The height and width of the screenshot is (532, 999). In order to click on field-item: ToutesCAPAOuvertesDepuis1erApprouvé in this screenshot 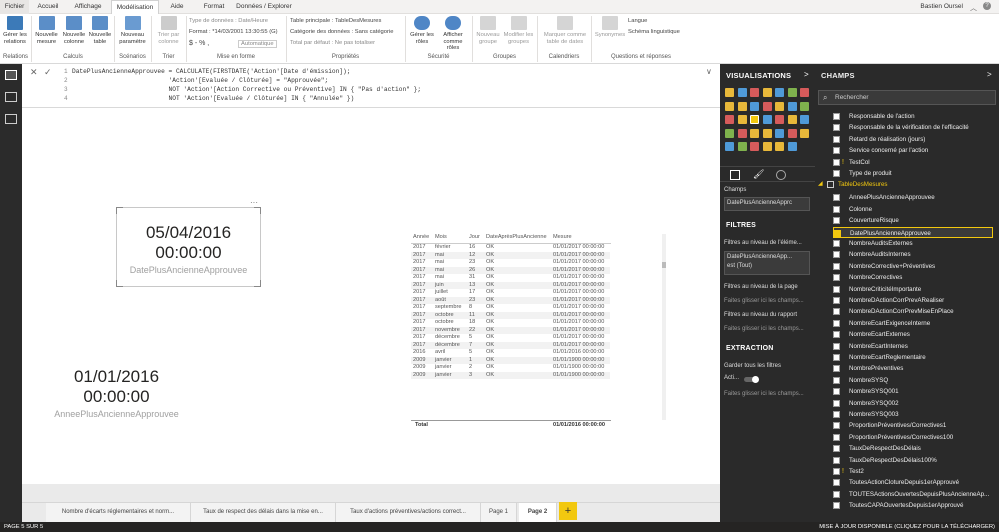, I will do `click(913, 505)`.